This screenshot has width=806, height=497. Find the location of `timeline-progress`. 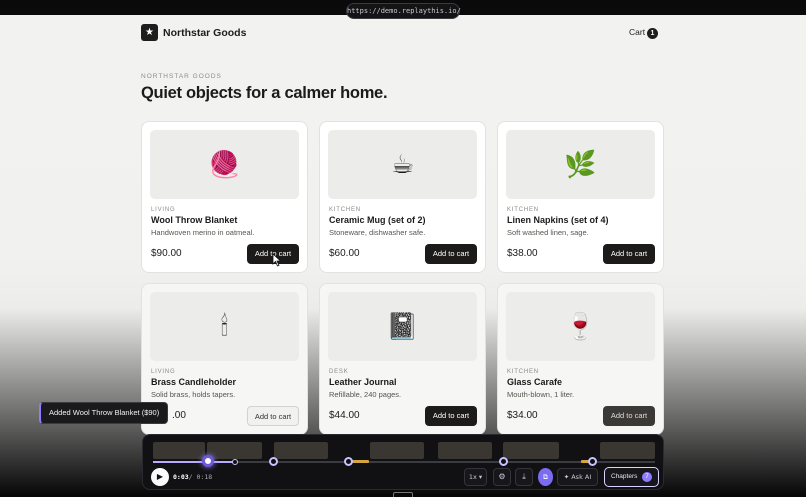

timeline-progress is located at coordinates (194, 462).